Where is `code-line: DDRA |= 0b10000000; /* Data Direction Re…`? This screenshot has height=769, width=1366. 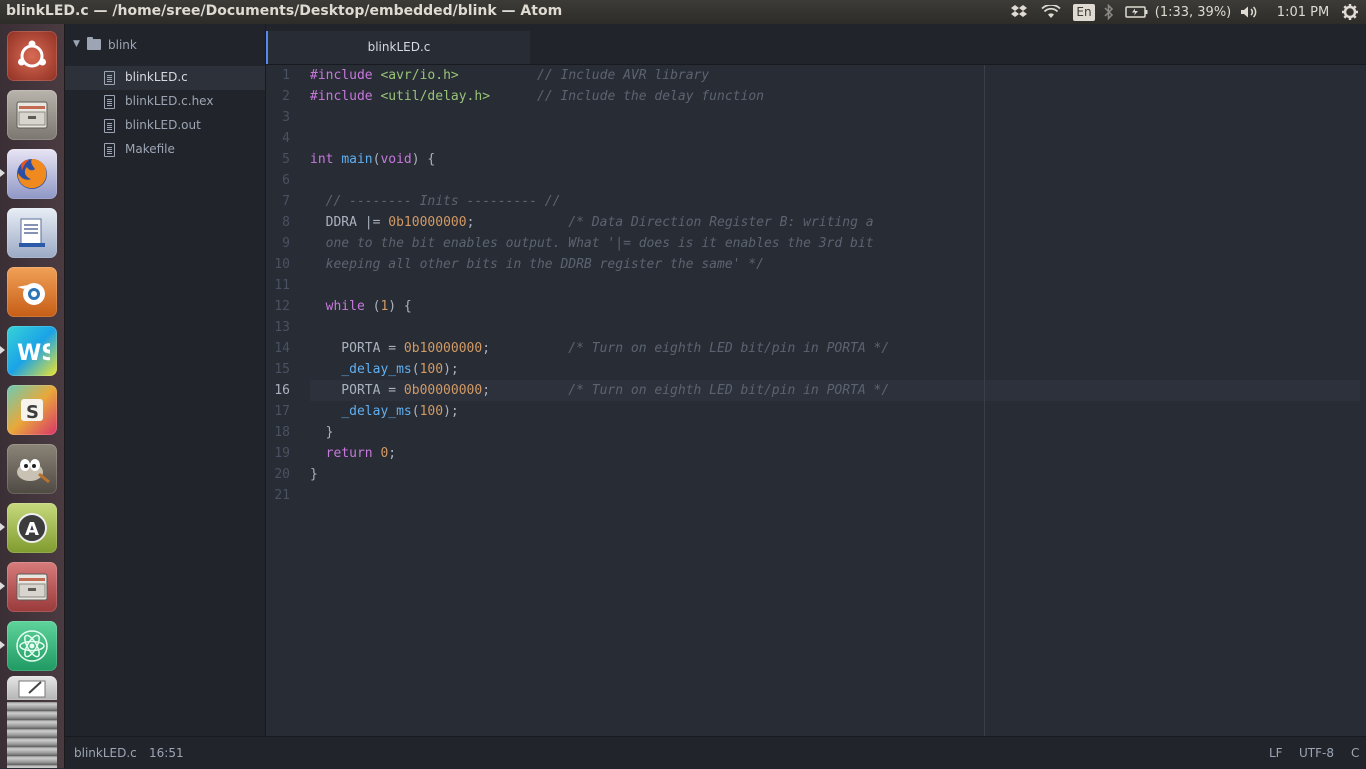
code-line: DDRA |= 0b10000000; /* Data Direction Re… is located at coordinates (592, 222).